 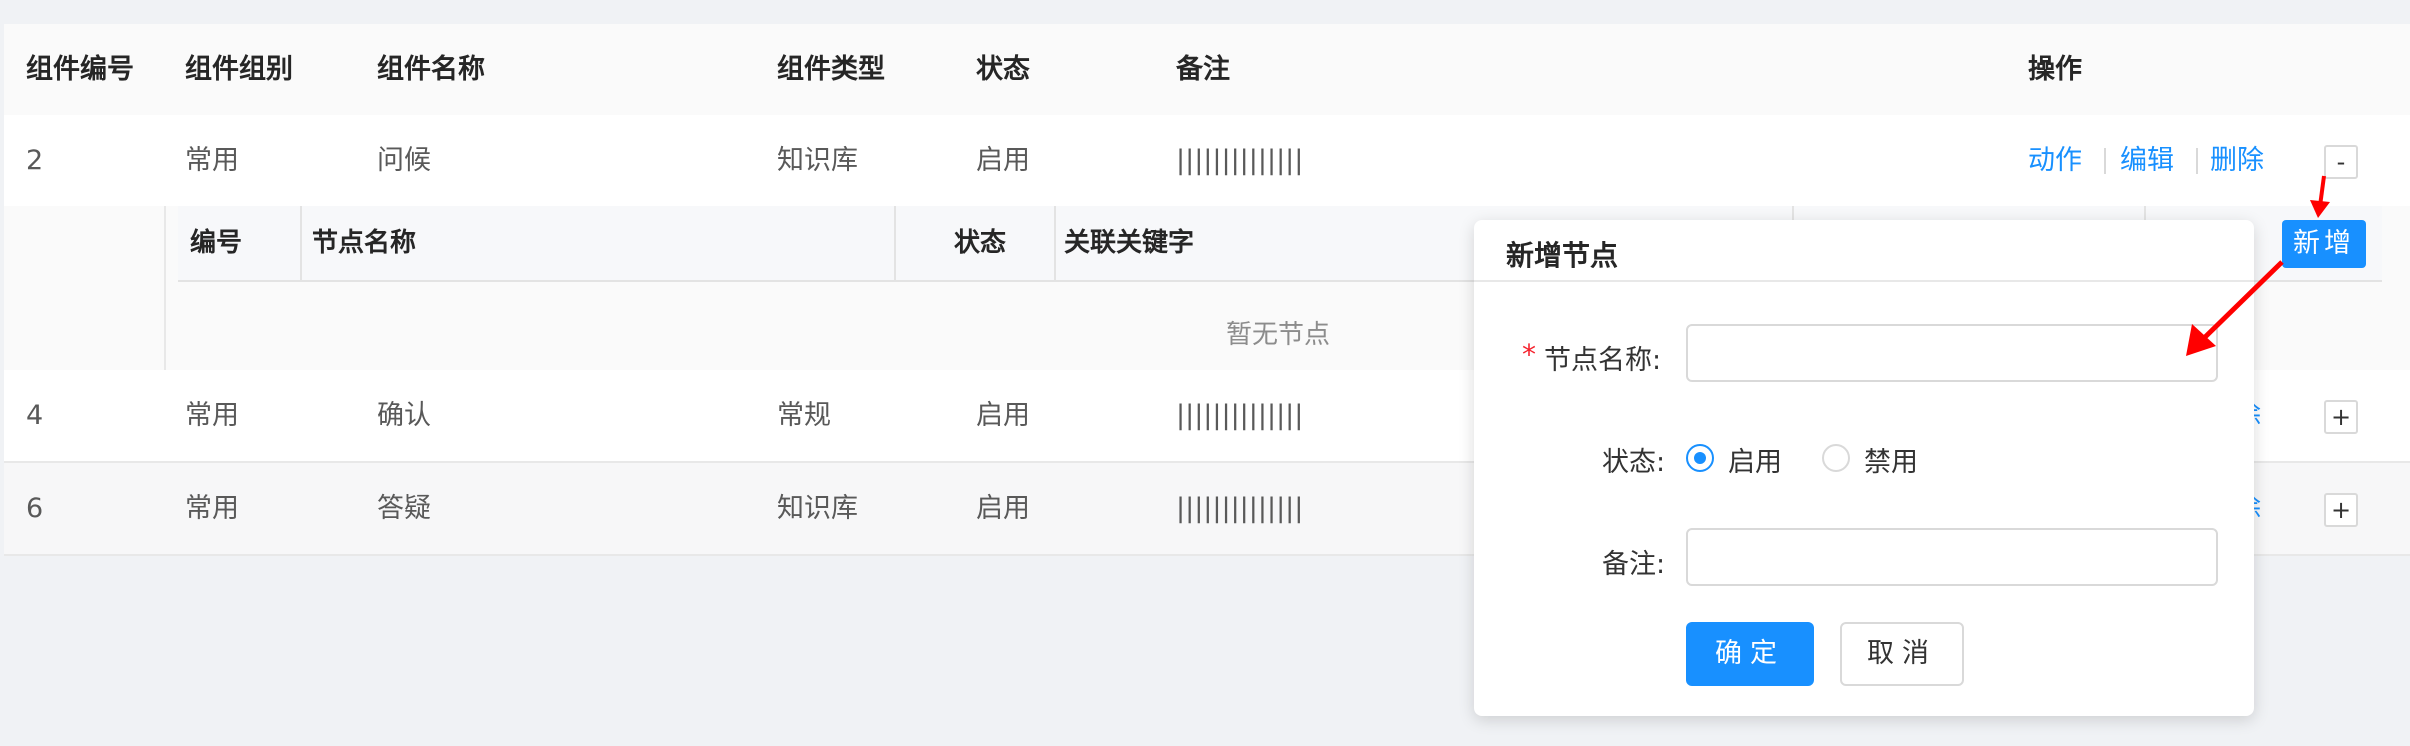 I want to click on required-mark: *, so click(x=1529, y=354).